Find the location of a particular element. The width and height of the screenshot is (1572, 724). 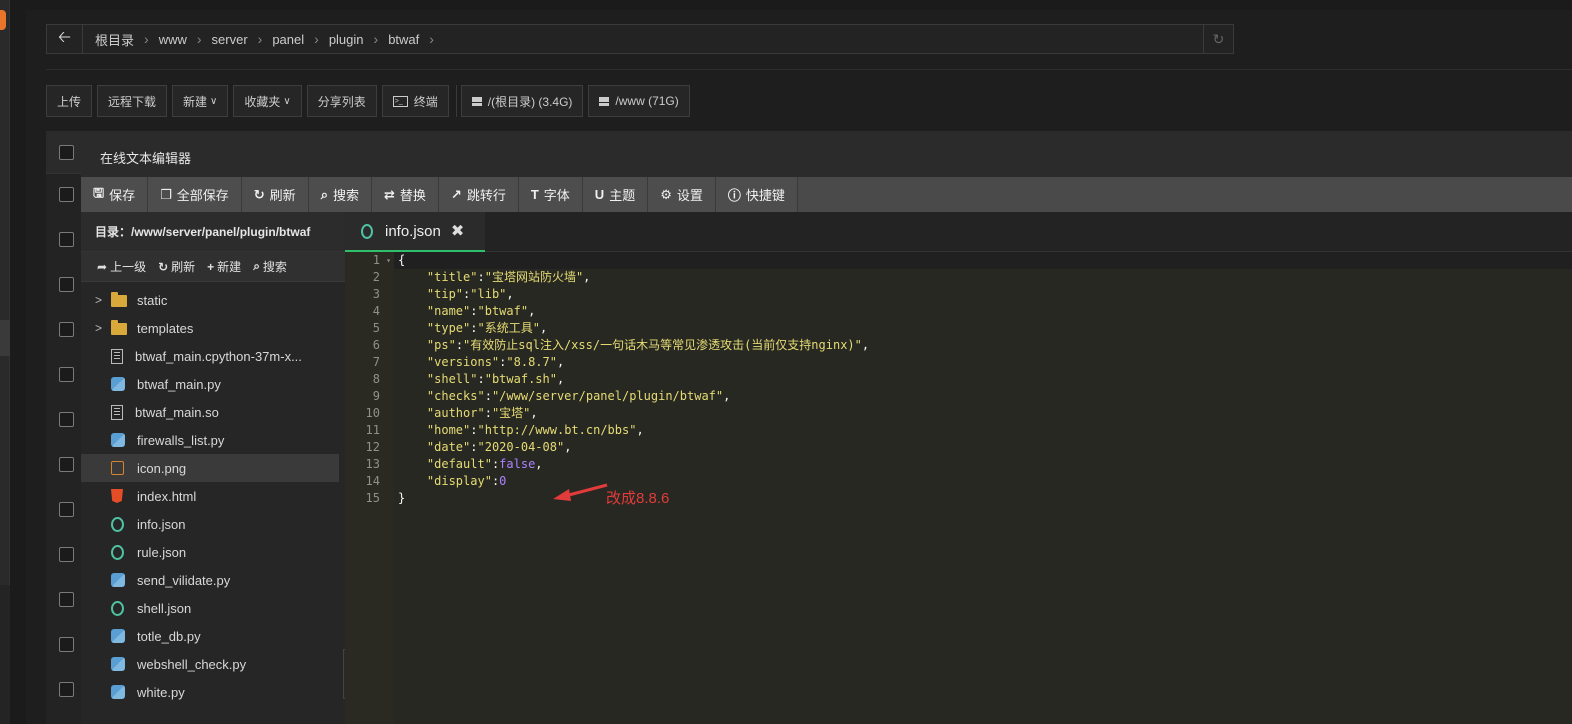

up-level-button: ➦ 上一级 is located at coordinates (121, 266).